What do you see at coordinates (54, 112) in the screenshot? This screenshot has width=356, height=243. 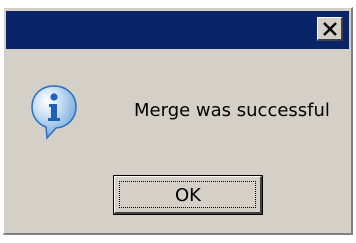 I see `info-icon` at bounding box center [54, 112].